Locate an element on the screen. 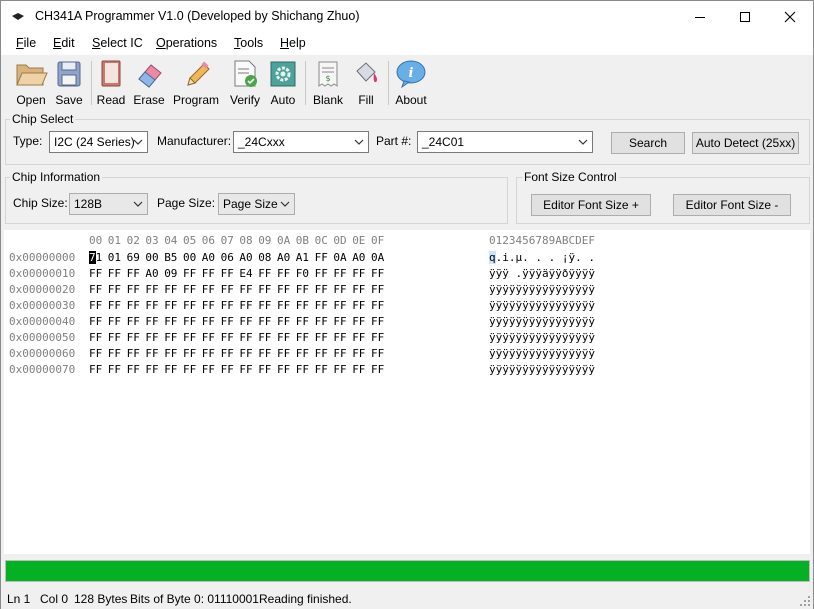 The height and width of the screenshot is (609, 814). type-select: I2C (24 Series) is located at coordinates (98, 142).